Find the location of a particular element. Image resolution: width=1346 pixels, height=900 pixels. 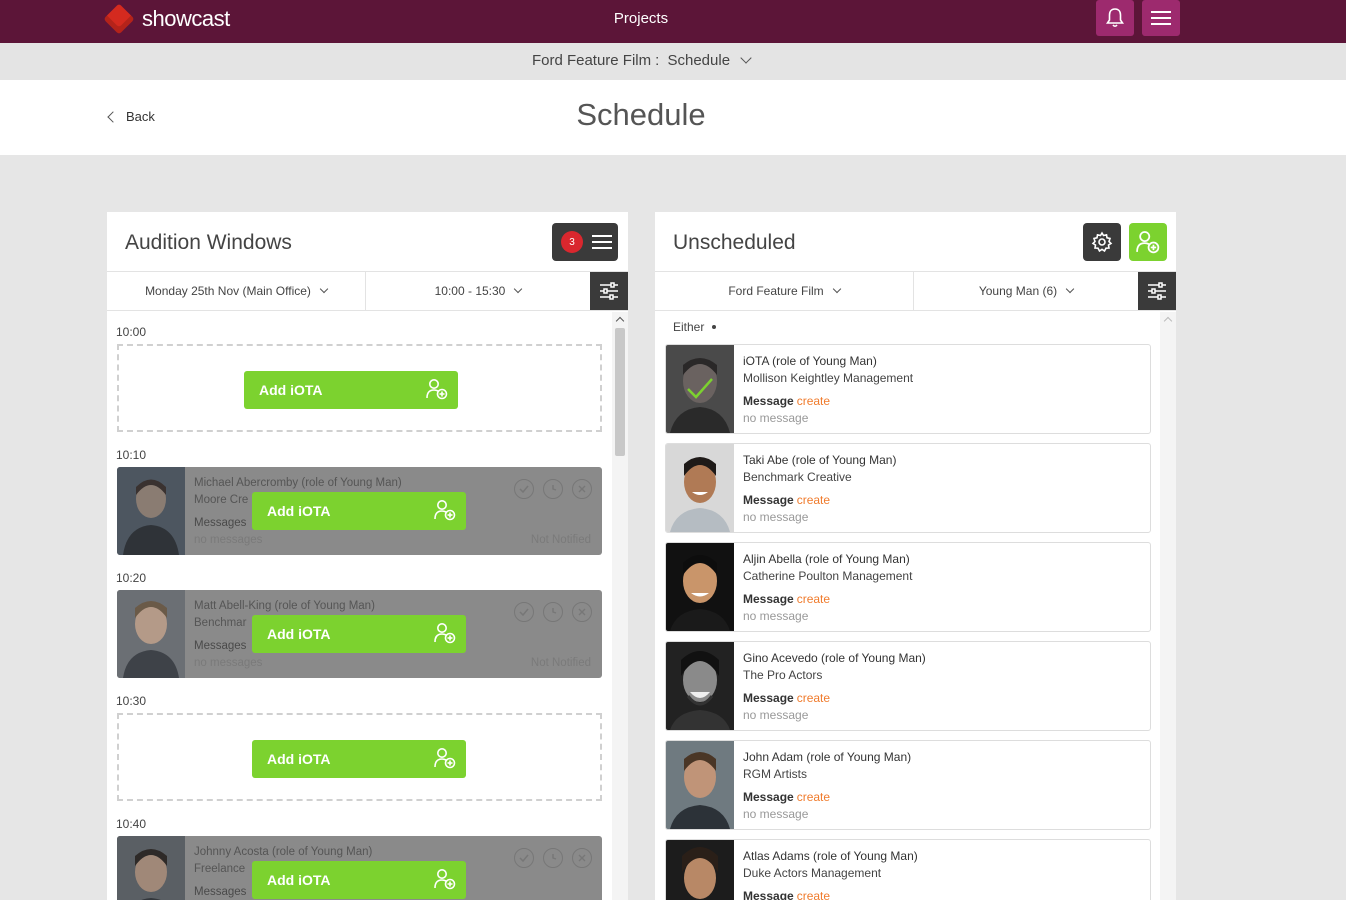

notifications-button is located at coordinates (1115, 18).